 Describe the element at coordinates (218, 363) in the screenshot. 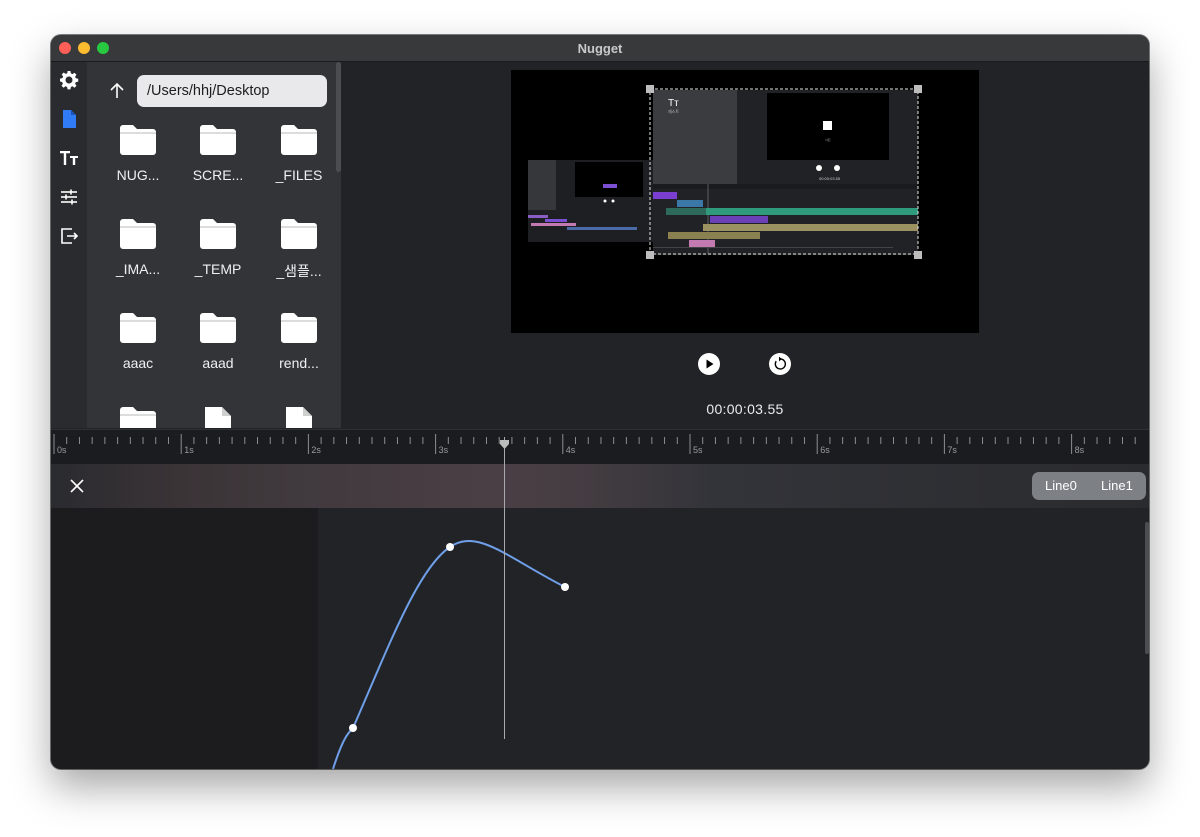

I see `item-label: aaad` at that location.